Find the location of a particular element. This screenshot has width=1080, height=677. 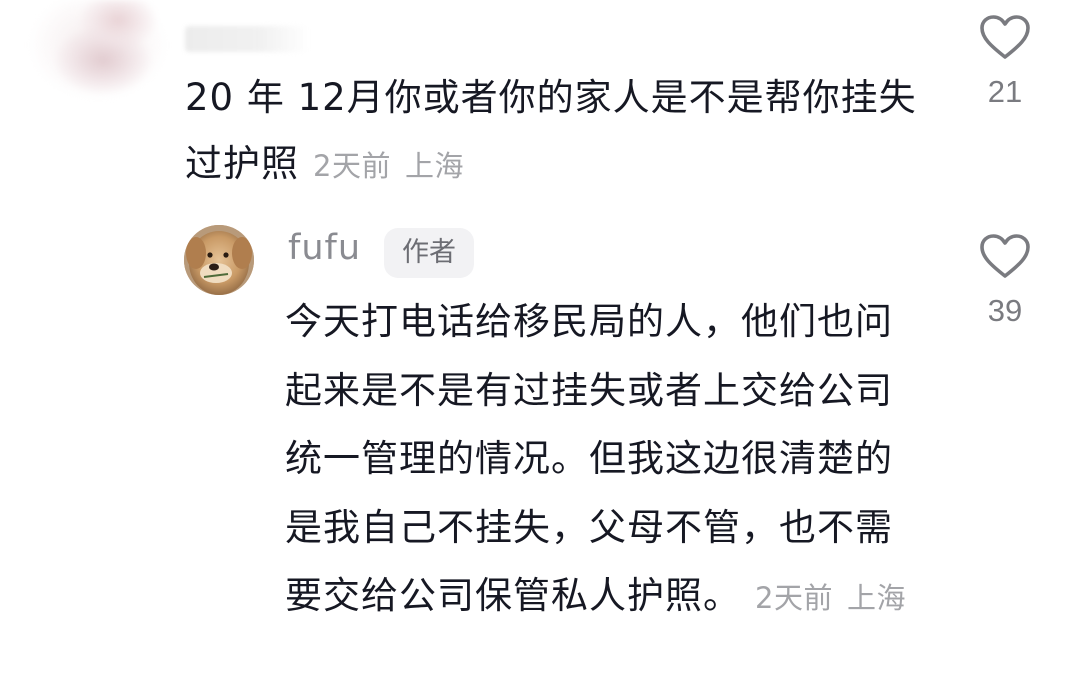

top-comment-time: 2天前 is located at coordinates (352, 166).